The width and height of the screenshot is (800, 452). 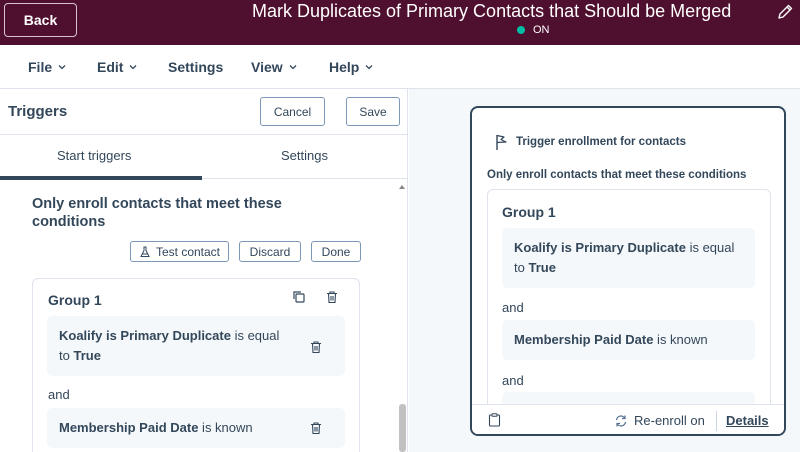 What do you see at coordinates (402, 187) in the screenshot?
I see `scroll-up-arrow-icon` at bounding box center [402, 187].